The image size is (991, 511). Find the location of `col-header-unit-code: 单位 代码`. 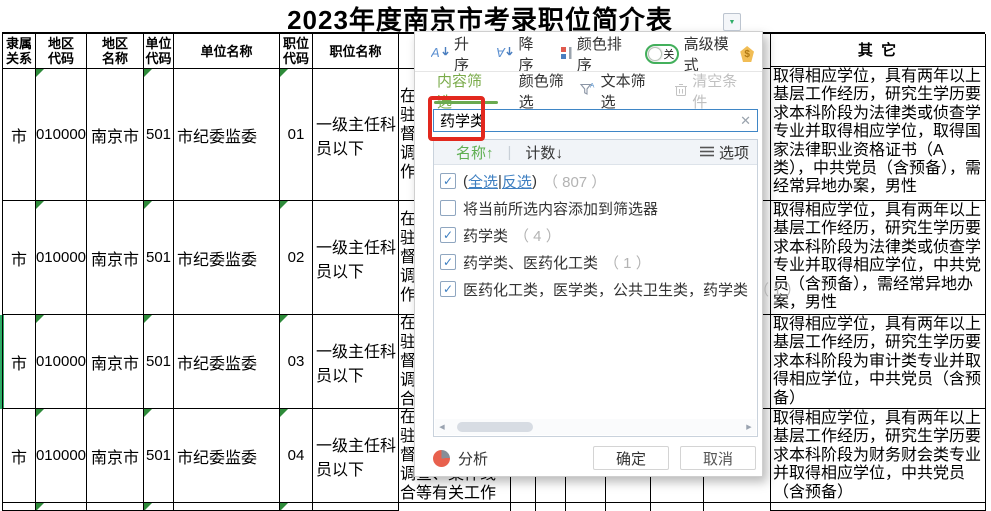

col-header-unit-code: 单位 代码 is located at coordinates (159, 51).